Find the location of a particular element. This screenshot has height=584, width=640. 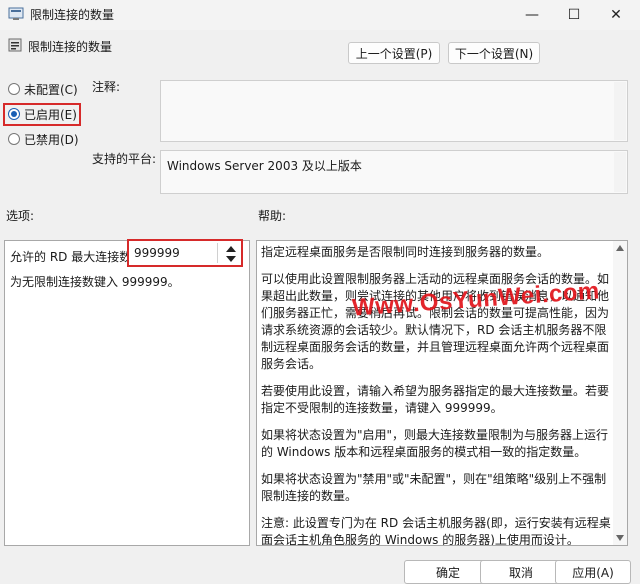

radio-label: 未配置(C) is located at coordinates (51, 89).